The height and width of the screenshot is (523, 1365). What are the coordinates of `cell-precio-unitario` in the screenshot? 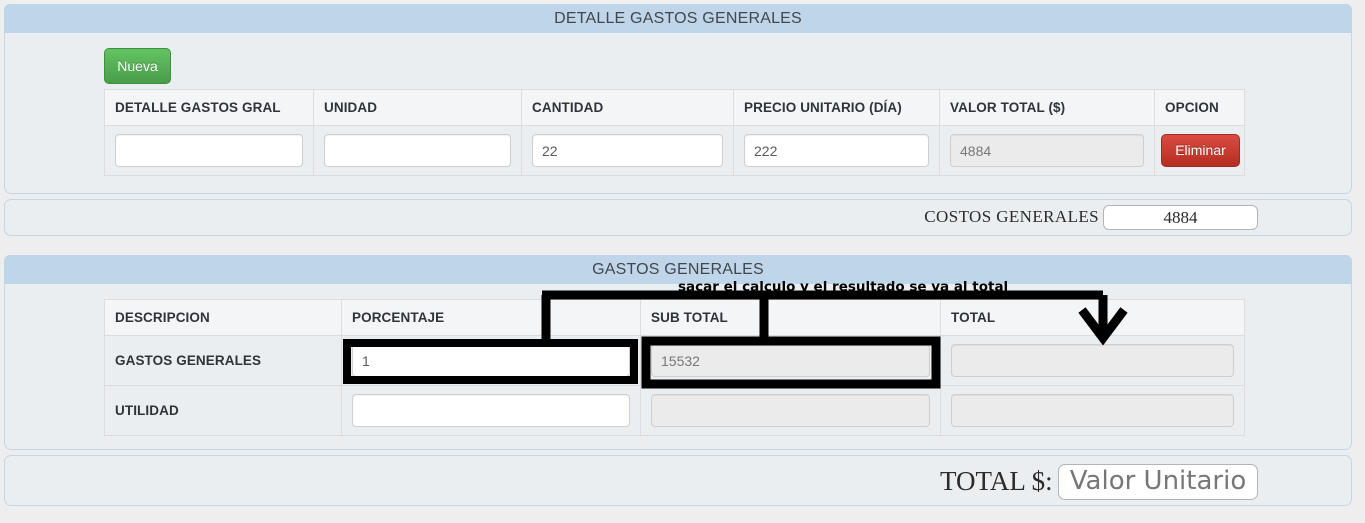 It's located at (836, 150).